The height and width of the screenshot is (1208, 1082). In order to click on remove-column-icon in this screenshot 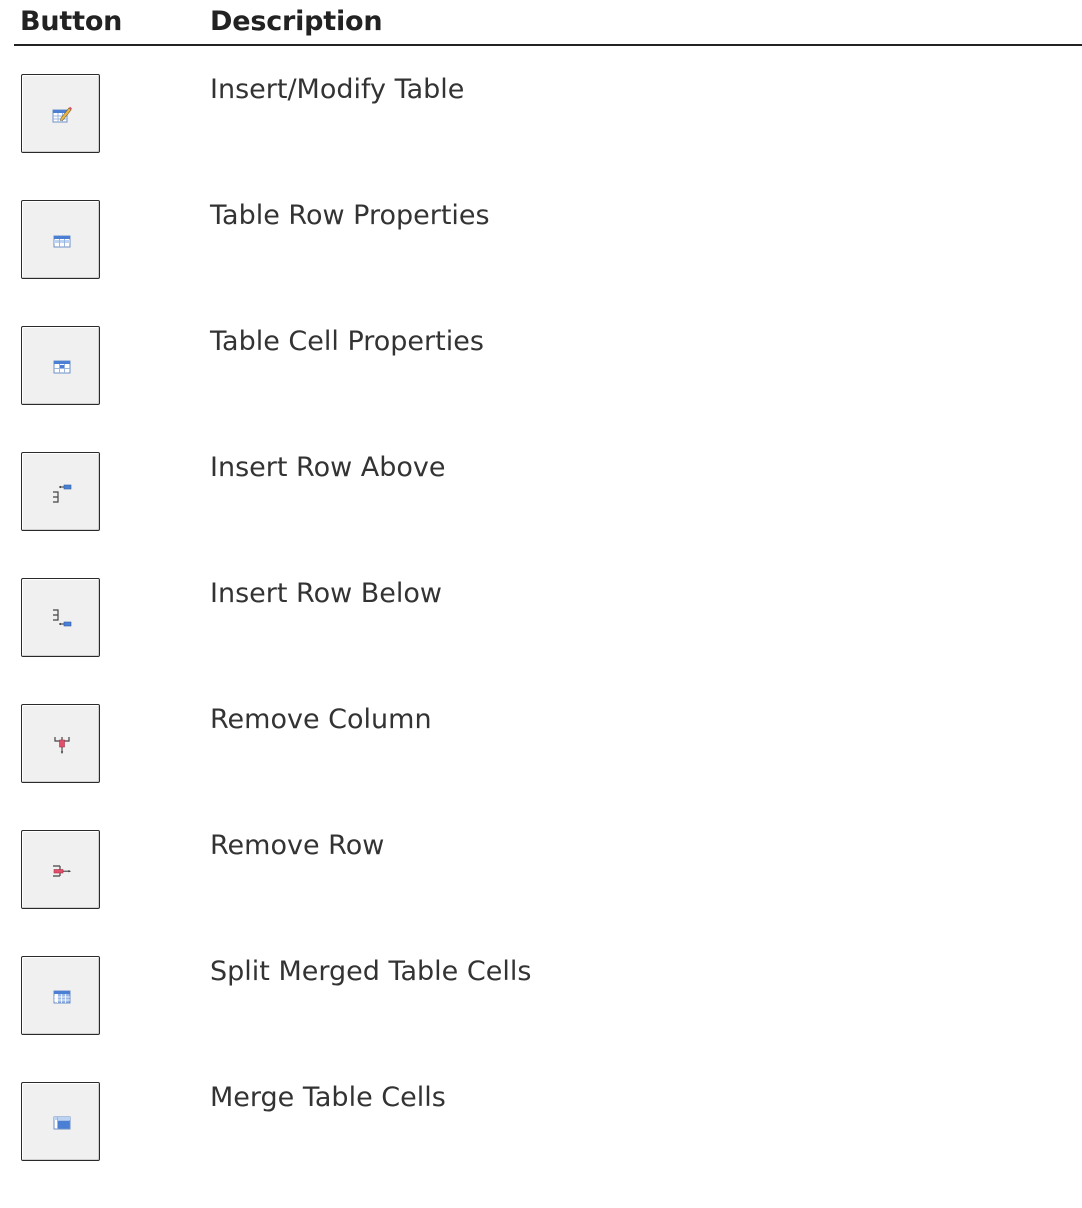, I will do `click(62, 745)`.